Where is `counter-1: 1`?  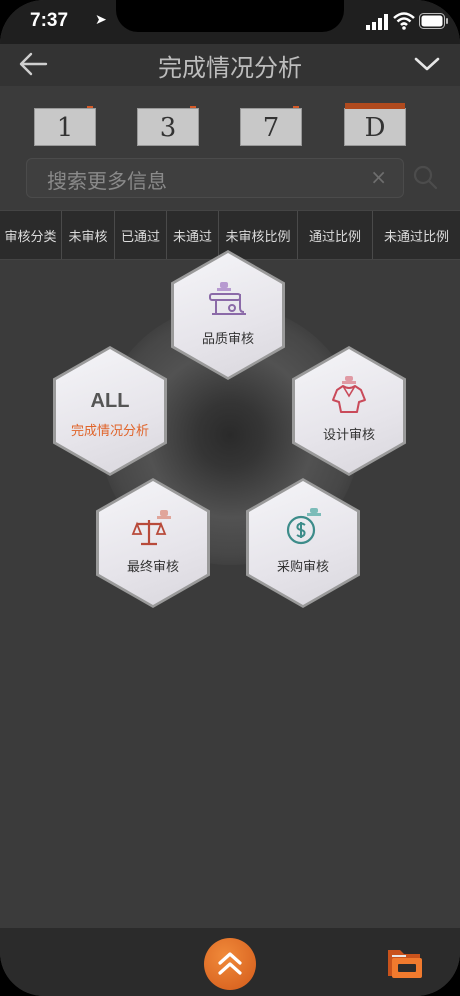 counter-1: 1 is located at coordinates (65, 126).